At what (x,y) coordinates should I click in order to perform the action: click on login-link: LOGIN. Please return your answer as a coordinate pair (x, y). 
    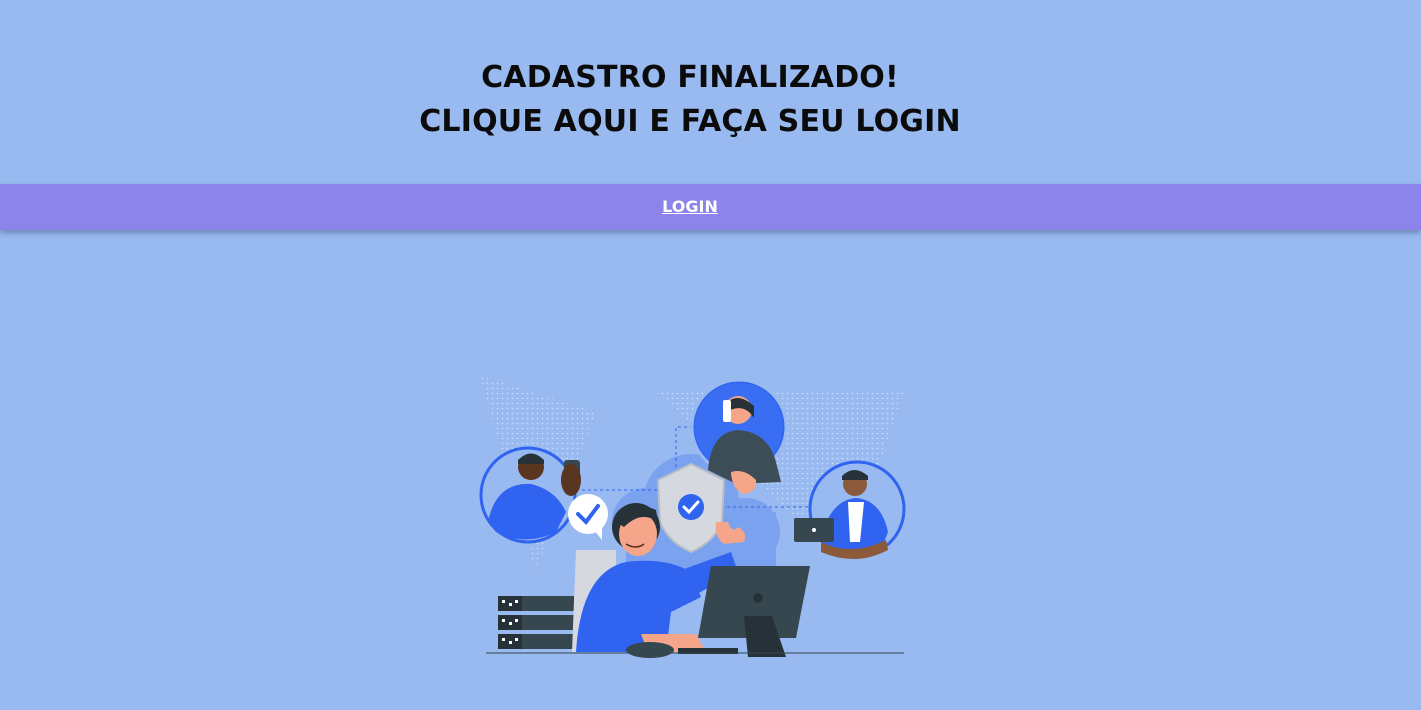
    Looking at the image, I should click on (690, 207).